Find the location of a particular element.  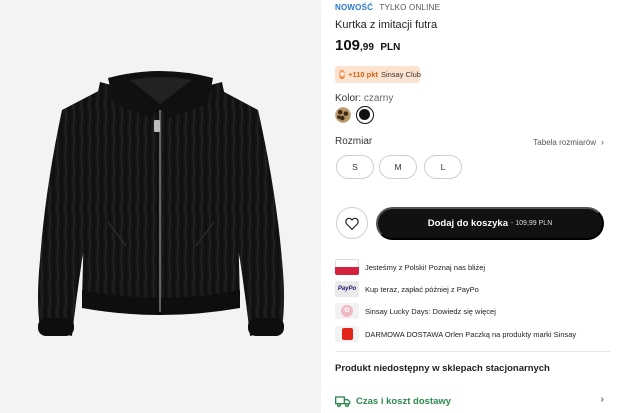

poland-flag-icon is located at coordinates (347, 267).